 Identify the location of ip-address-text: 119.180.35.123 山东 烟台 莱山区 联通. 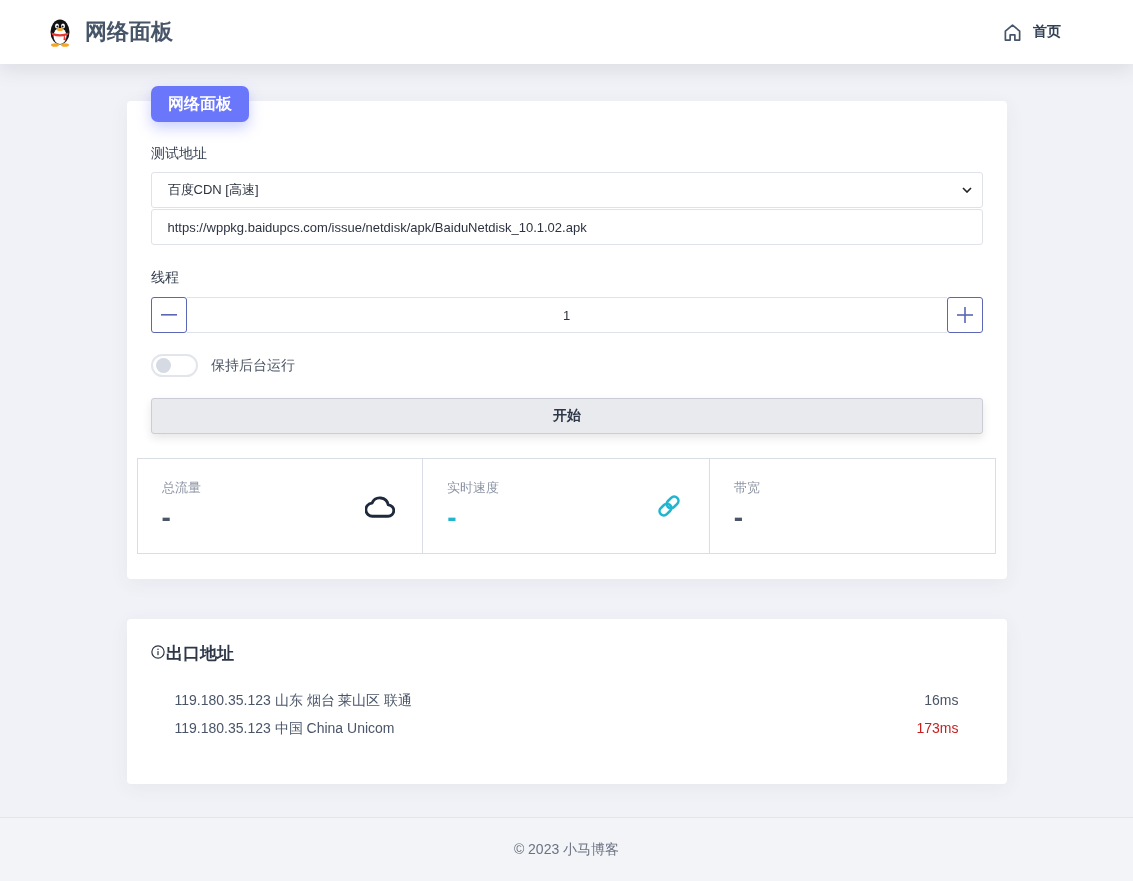
(293, 700).